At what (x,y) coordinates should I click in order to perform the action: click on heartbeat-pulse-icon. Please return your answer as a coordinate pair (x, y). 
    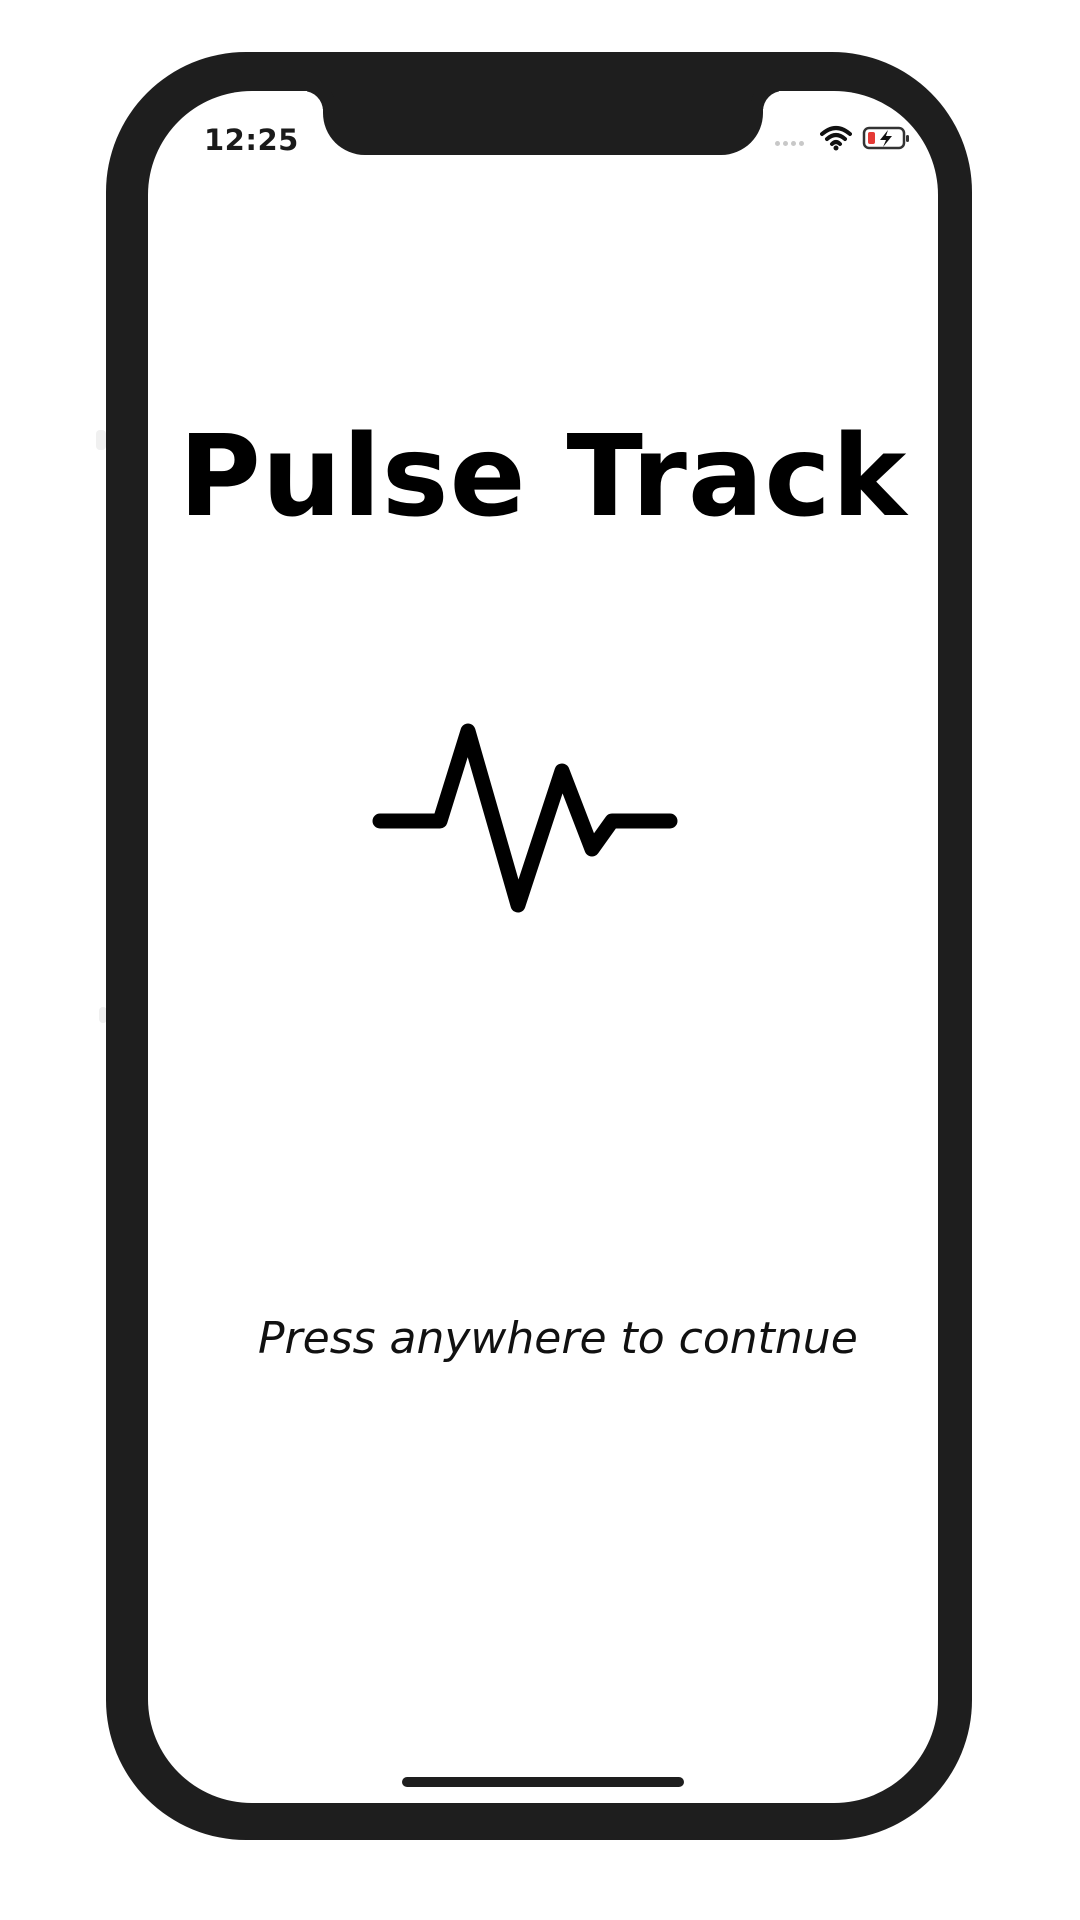
    Looking at the image, I should click on (525, 818).